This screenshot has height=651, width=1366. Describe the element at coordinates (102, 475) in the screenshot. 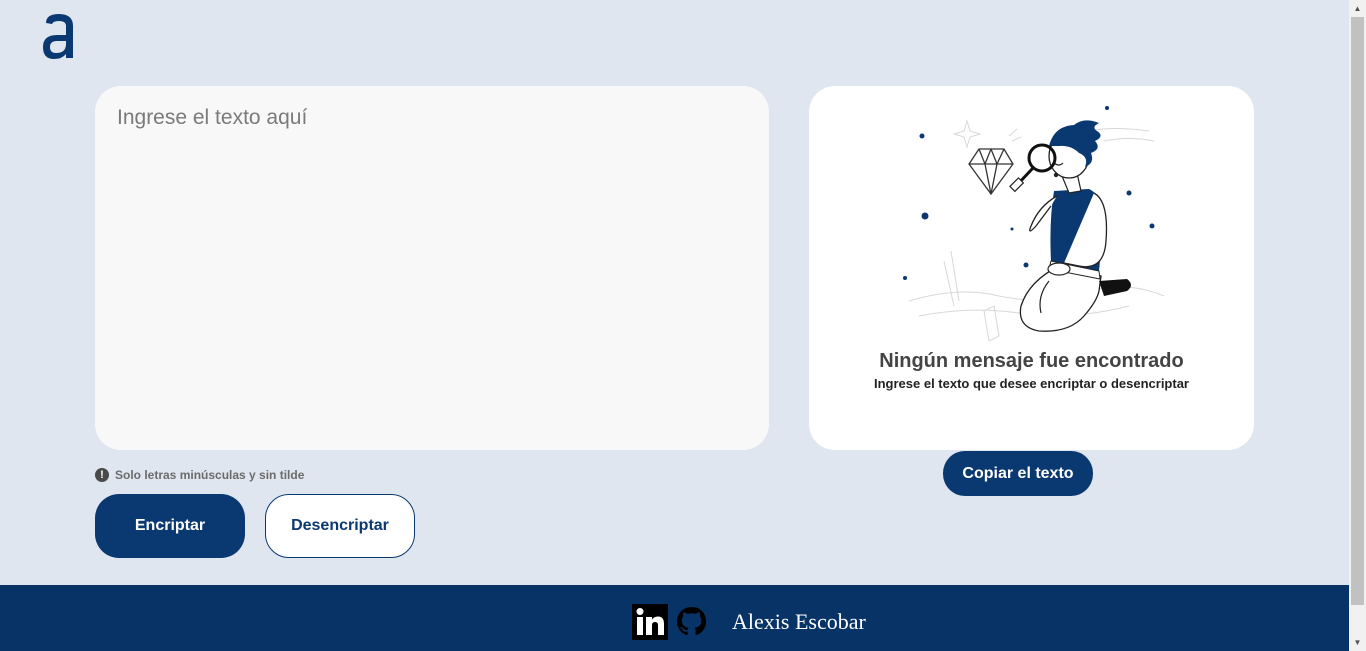

I see `exclamation-circle-icon: !` at that location.